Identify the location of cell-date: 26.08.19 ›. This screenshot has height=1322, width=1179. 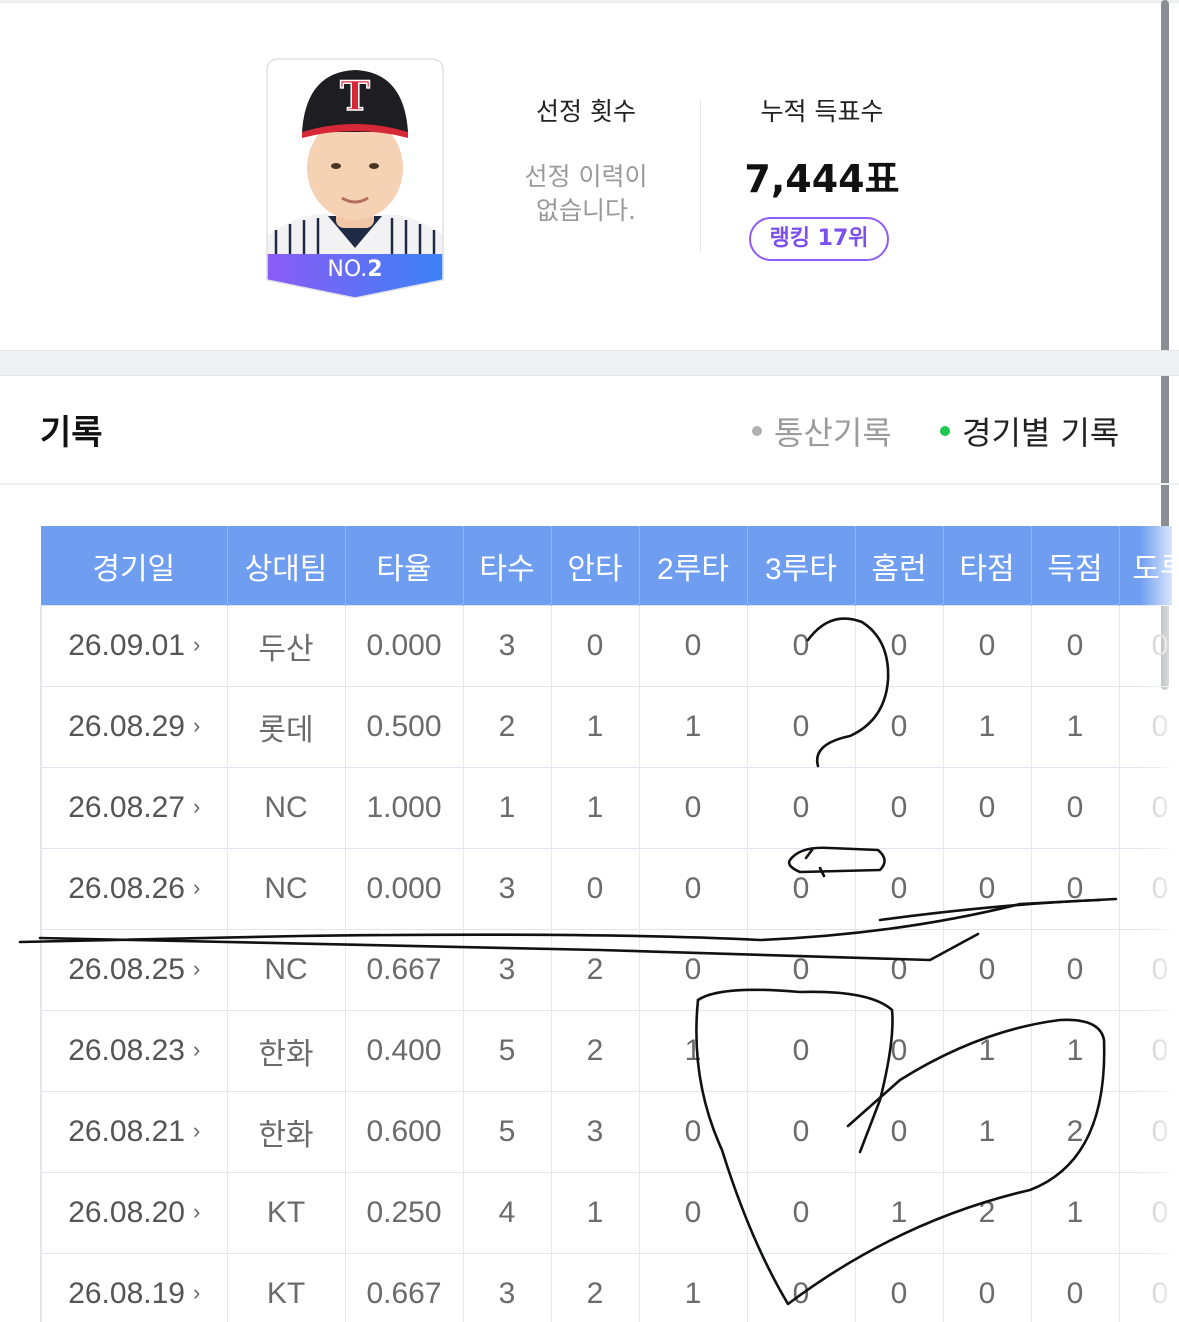
(134, 1287).